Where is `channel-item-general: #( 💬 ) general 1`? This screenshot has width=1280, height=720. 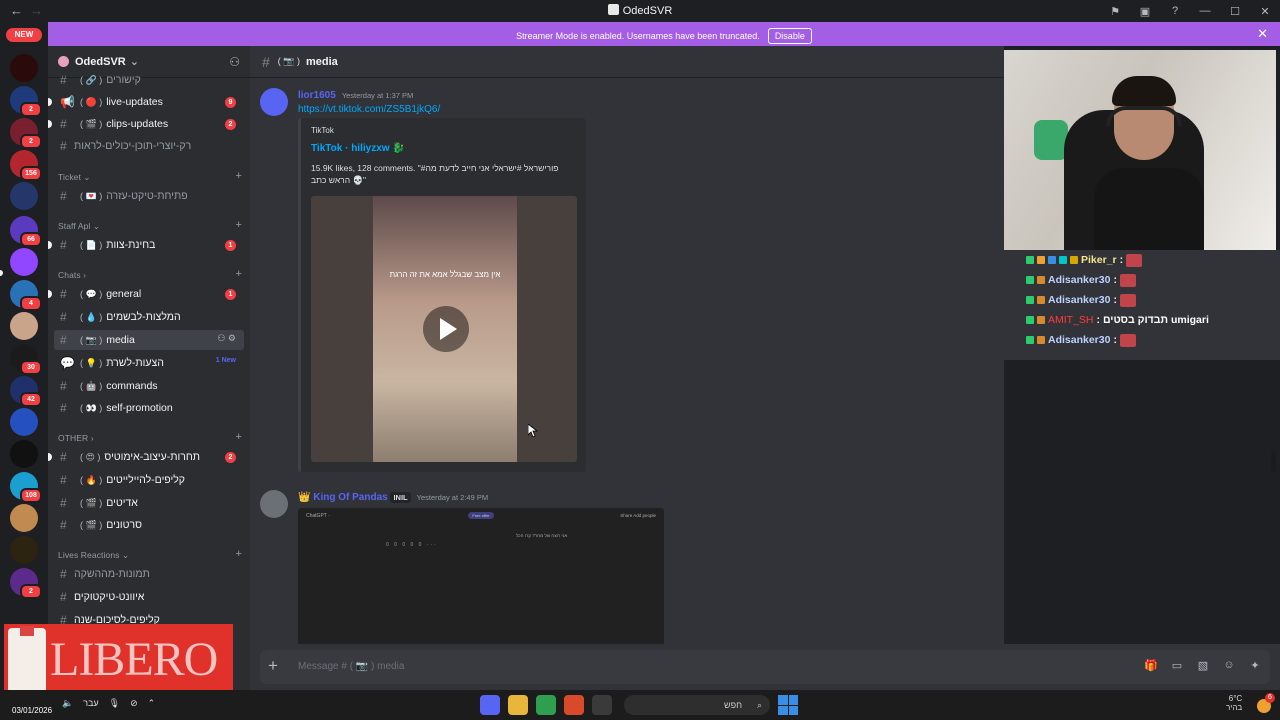 channel-item-general: #( 💬 ) general 1 is located at coordinates (146, 294).